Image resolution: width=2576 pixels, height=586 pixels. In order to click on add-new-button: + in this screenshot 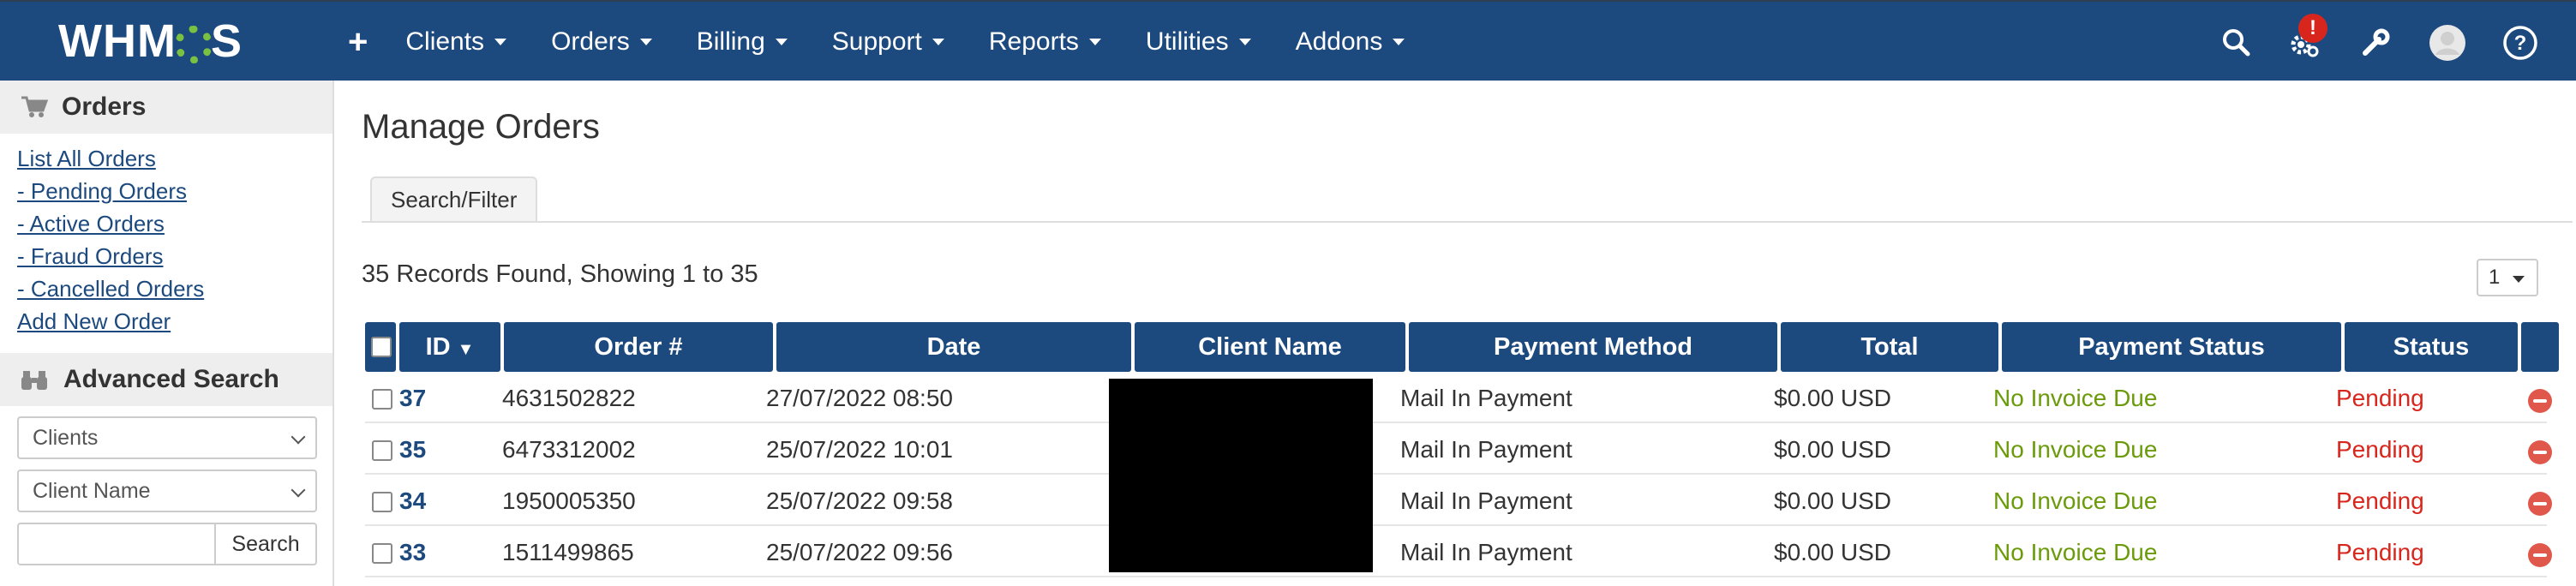, I will do `click(358, 42)`.